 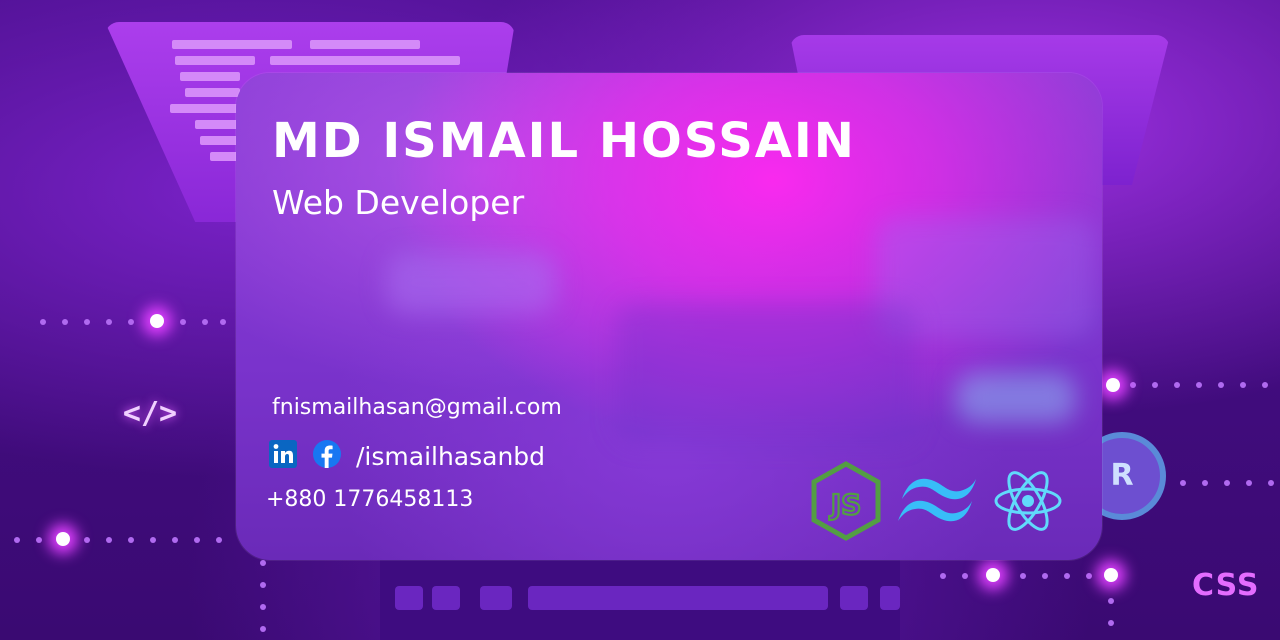 What do you see at coordinates (283, 456) in the screenshot?
I see `linkedin-icon` at bounding box center [283, 456].